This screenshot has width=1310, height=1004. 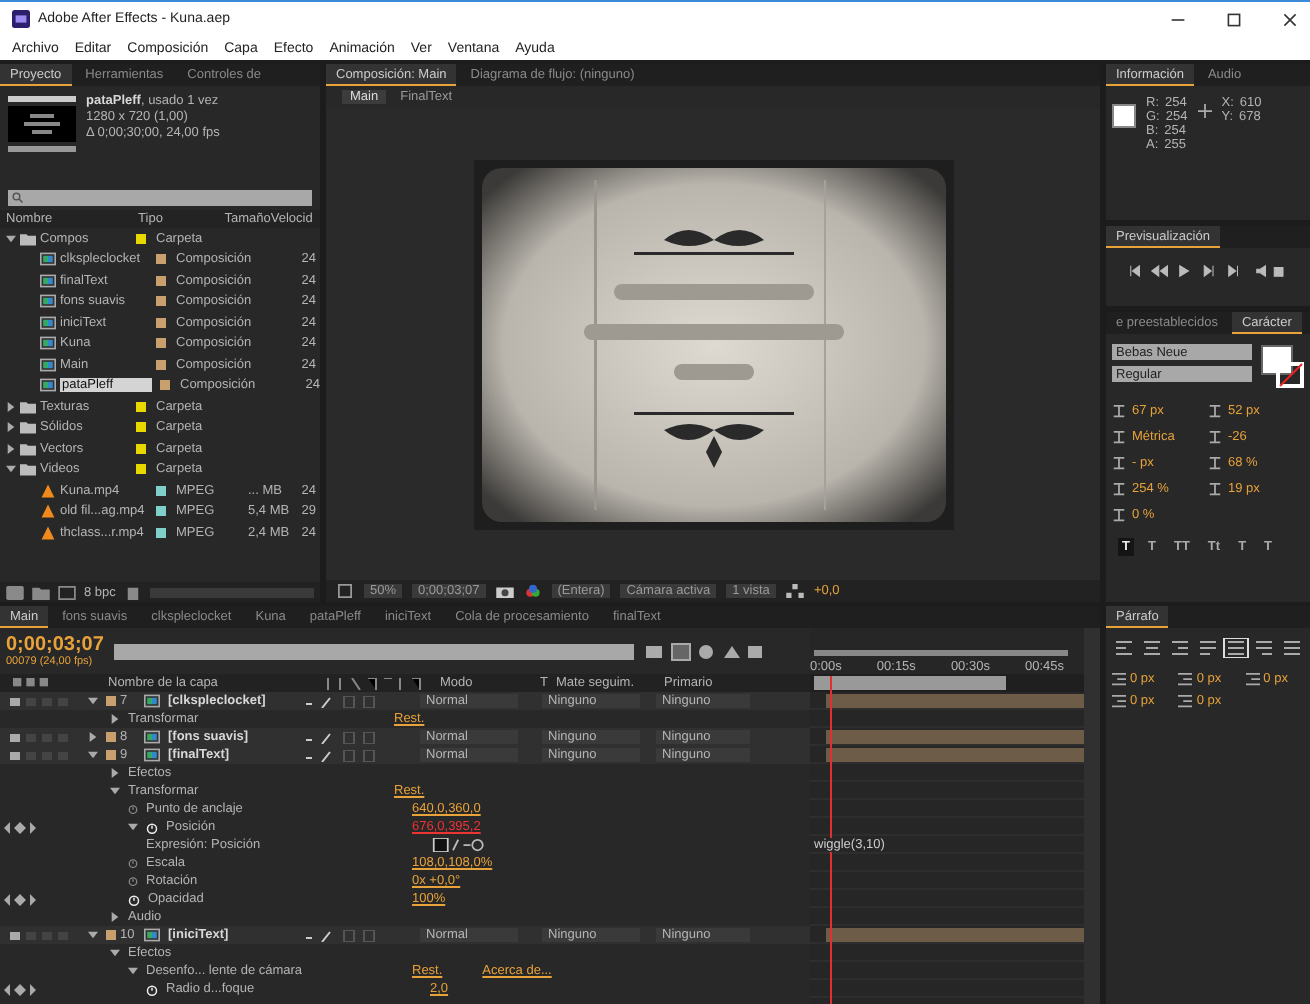 What do you see at coordinates (1290, 19) in the screenshot?
I see `close-icon` at bounding box center [1290, 19].